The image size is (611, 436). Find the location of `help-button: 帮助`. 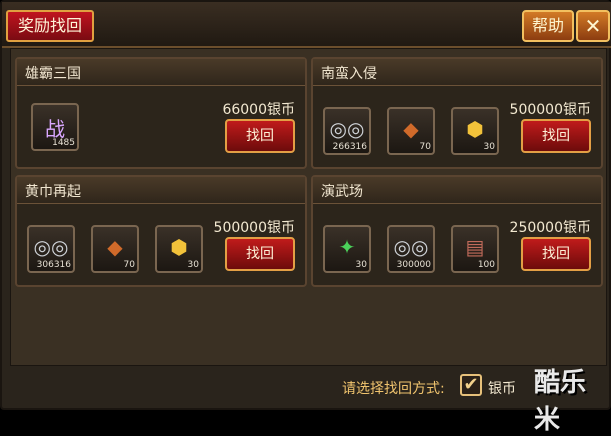

help-button: 帮助 is located at coordinates (548, 26).